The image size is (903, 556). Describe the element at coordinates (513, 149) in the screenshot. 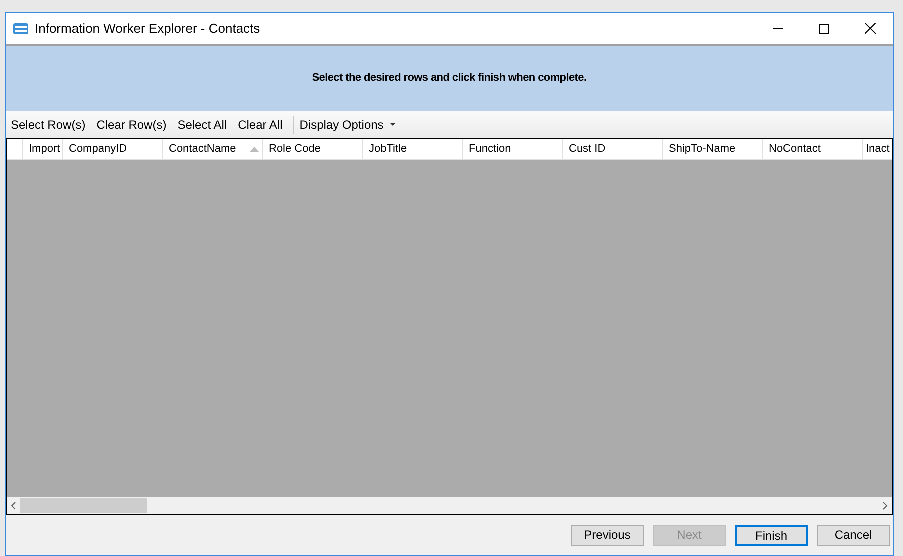

I see `column-header: Function` at that location.